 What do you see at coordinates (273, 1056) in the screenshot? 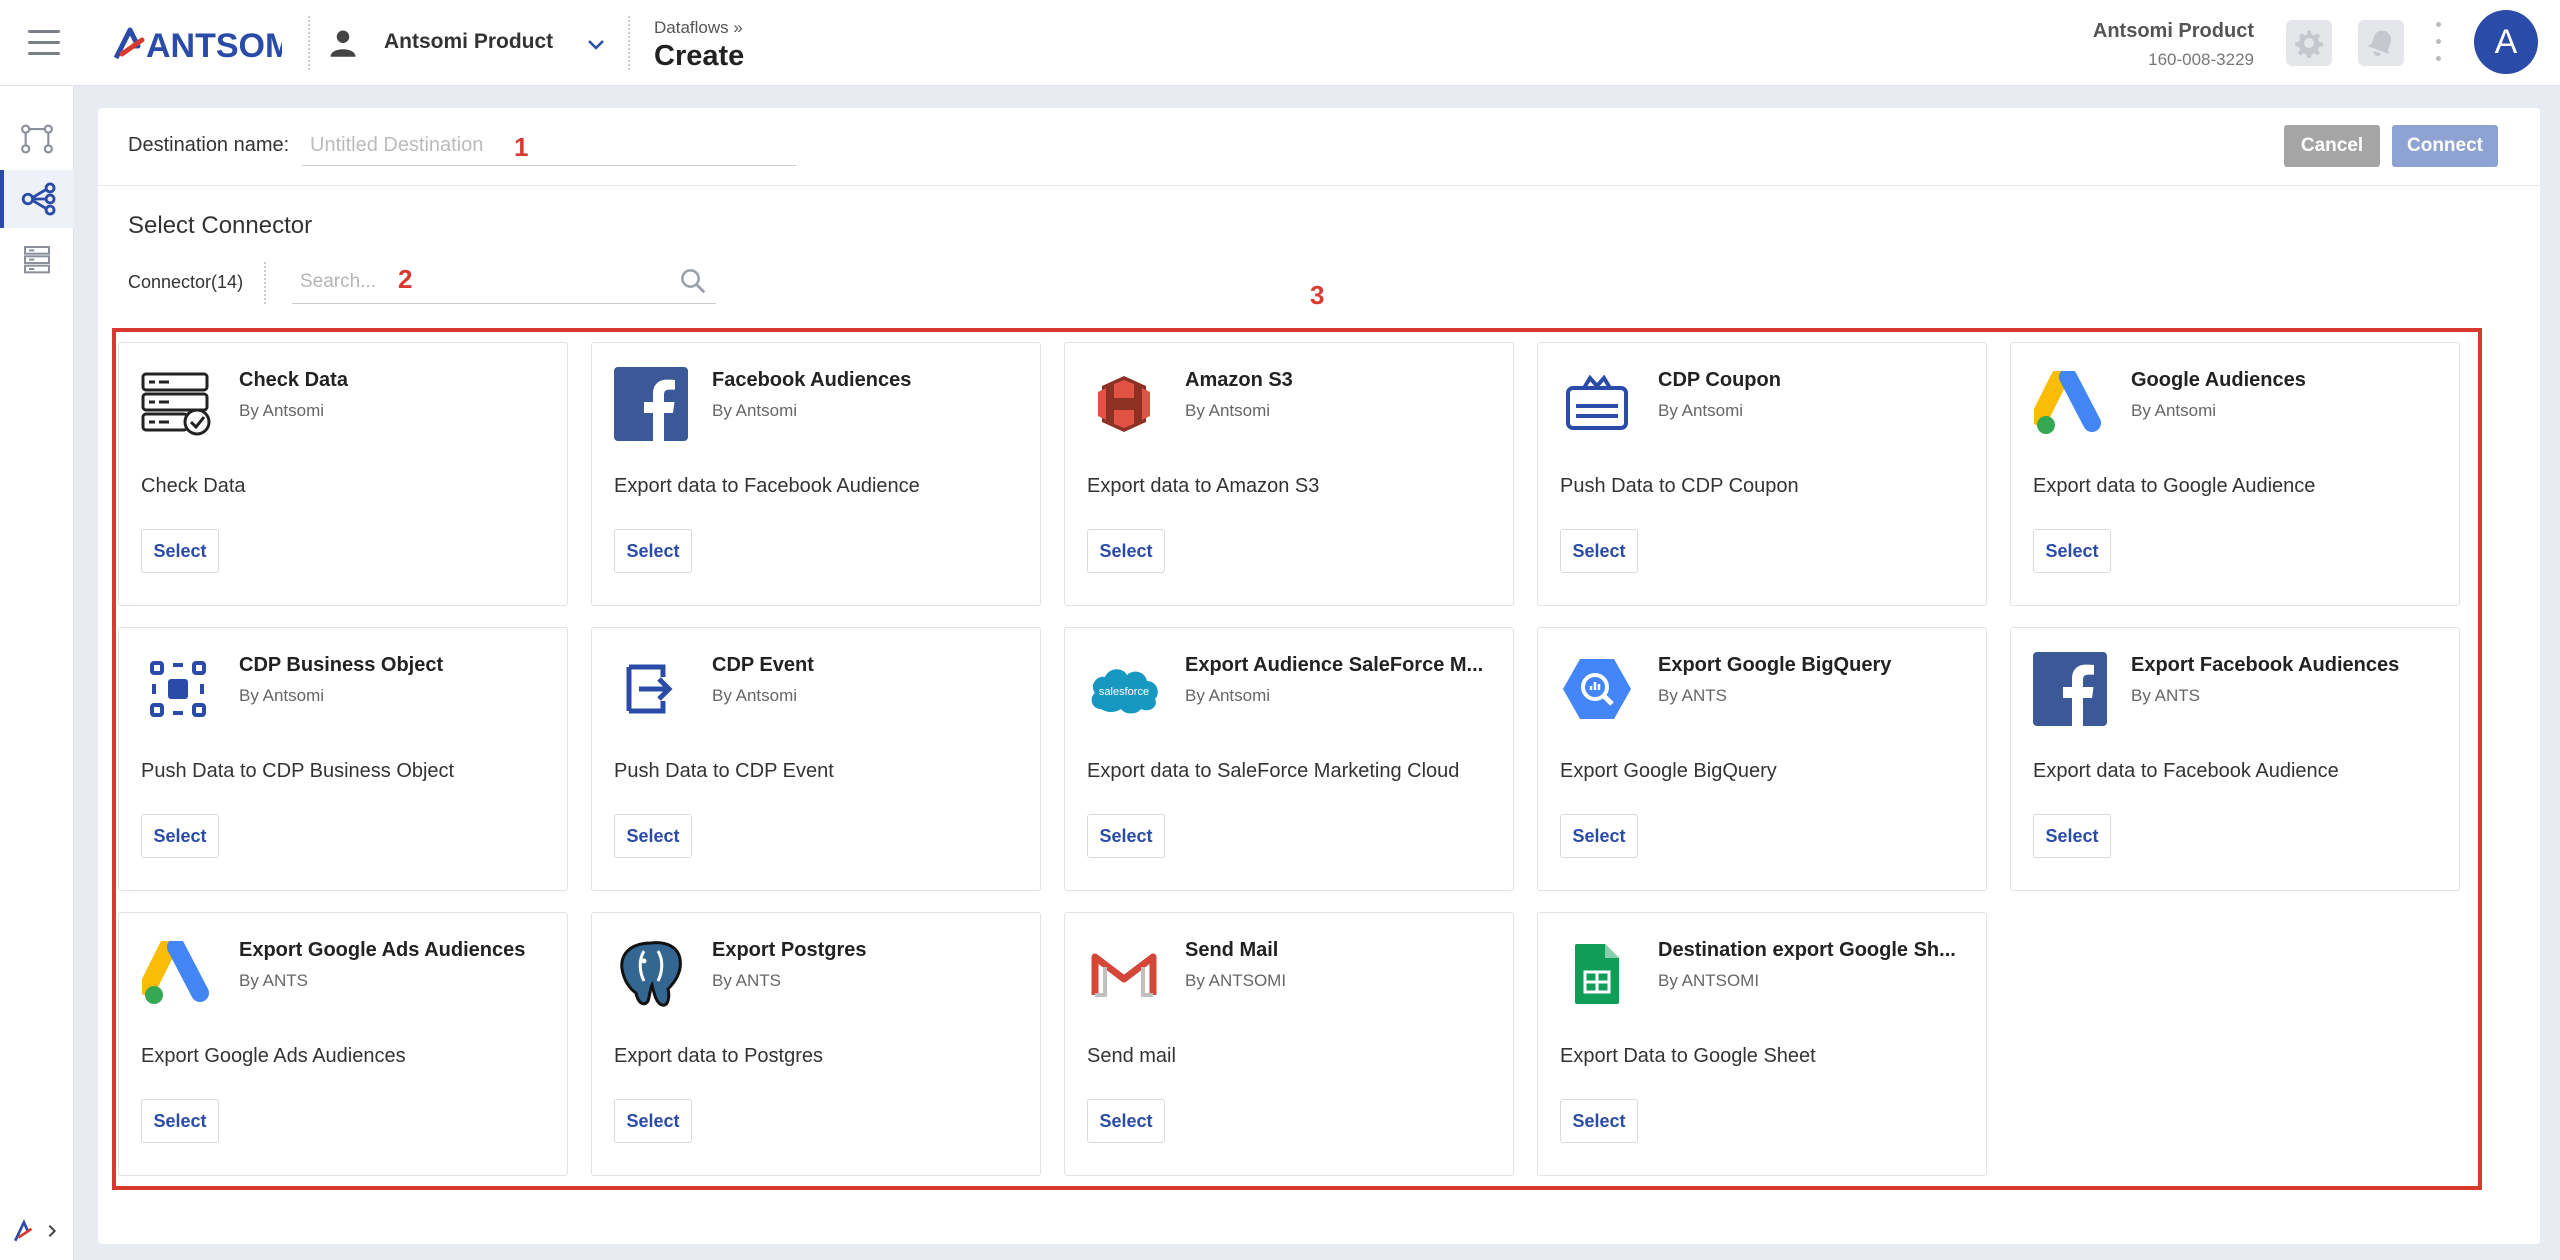
I see `connector-description: Export Google Ads Audiences` at bounding box center [273, 1056].